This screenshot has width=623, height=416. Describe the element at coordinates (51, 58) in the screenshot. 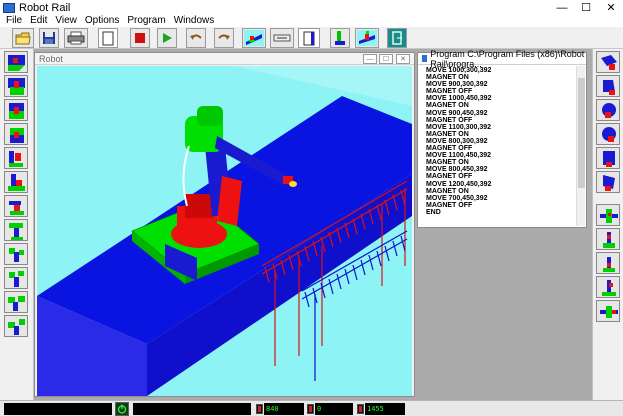

I see `robot-window-title: Robot` at that location.